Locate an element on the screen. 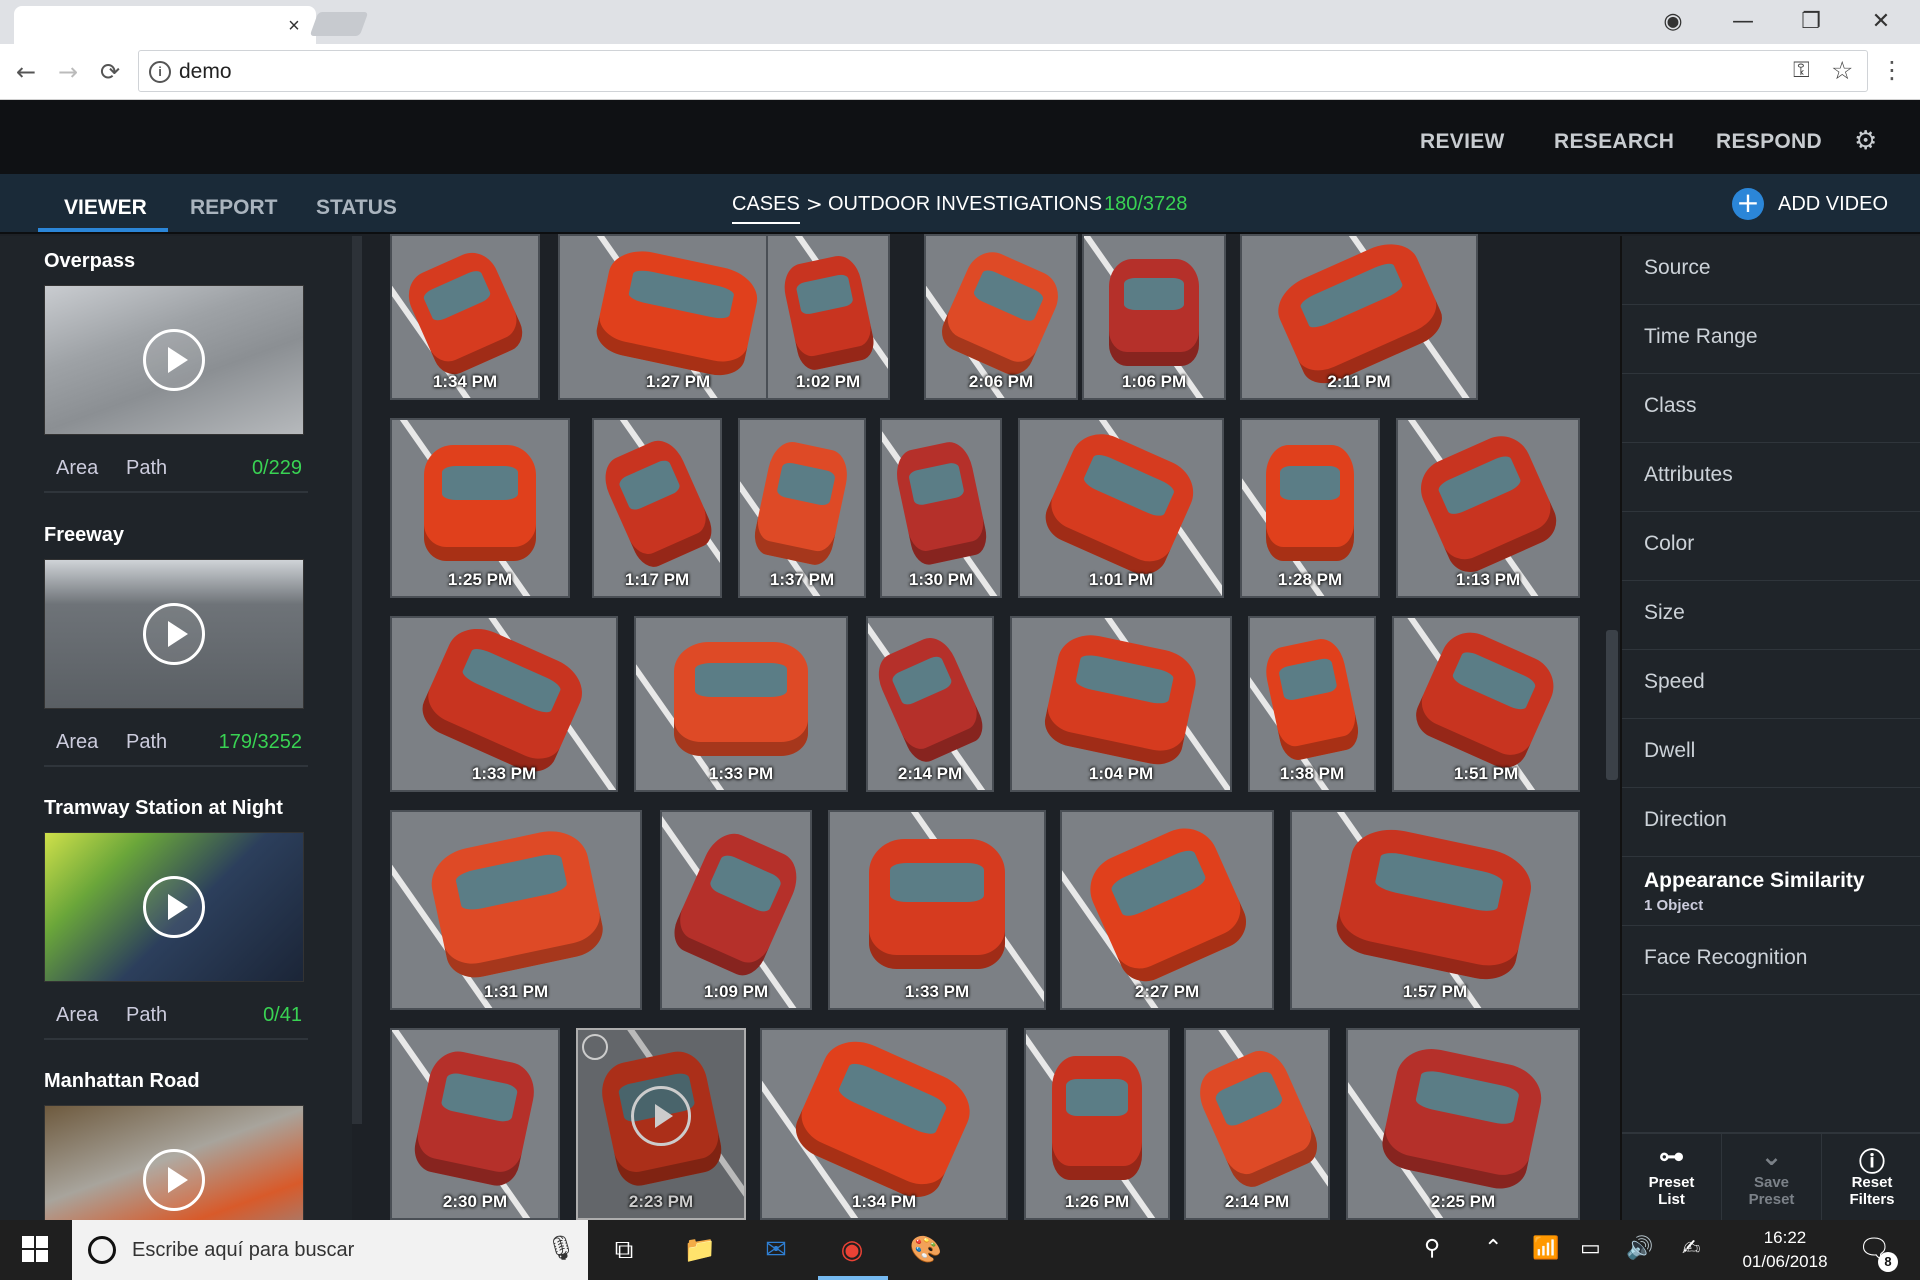 The height and width of the screenshot is (1280, 1920). pen-icon: ✍ is located at coordinates (1691, 1248).